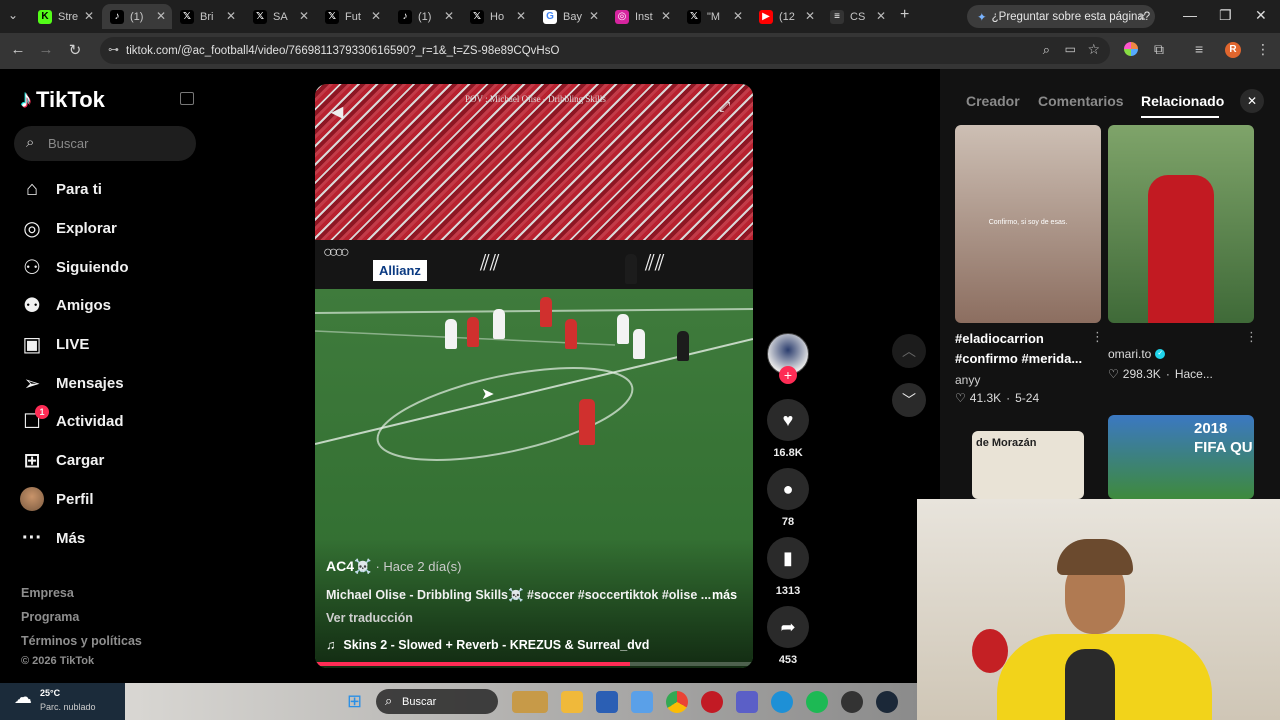 The image size is (1280, 720). Describe the element at coordinates (68, 228) in the screenshot. I see `sidebar-item-compass: ◎ Explorar` at that location.